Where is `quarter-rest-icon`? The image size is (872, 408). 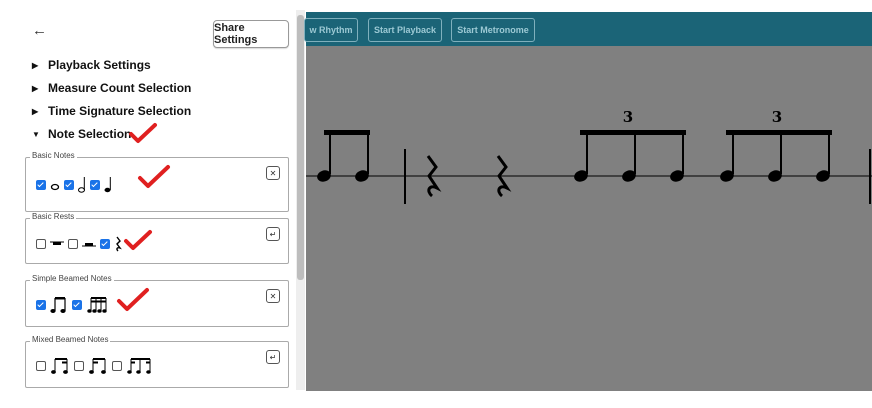
quarter-rest-icon is located at coordinates (119, 244).